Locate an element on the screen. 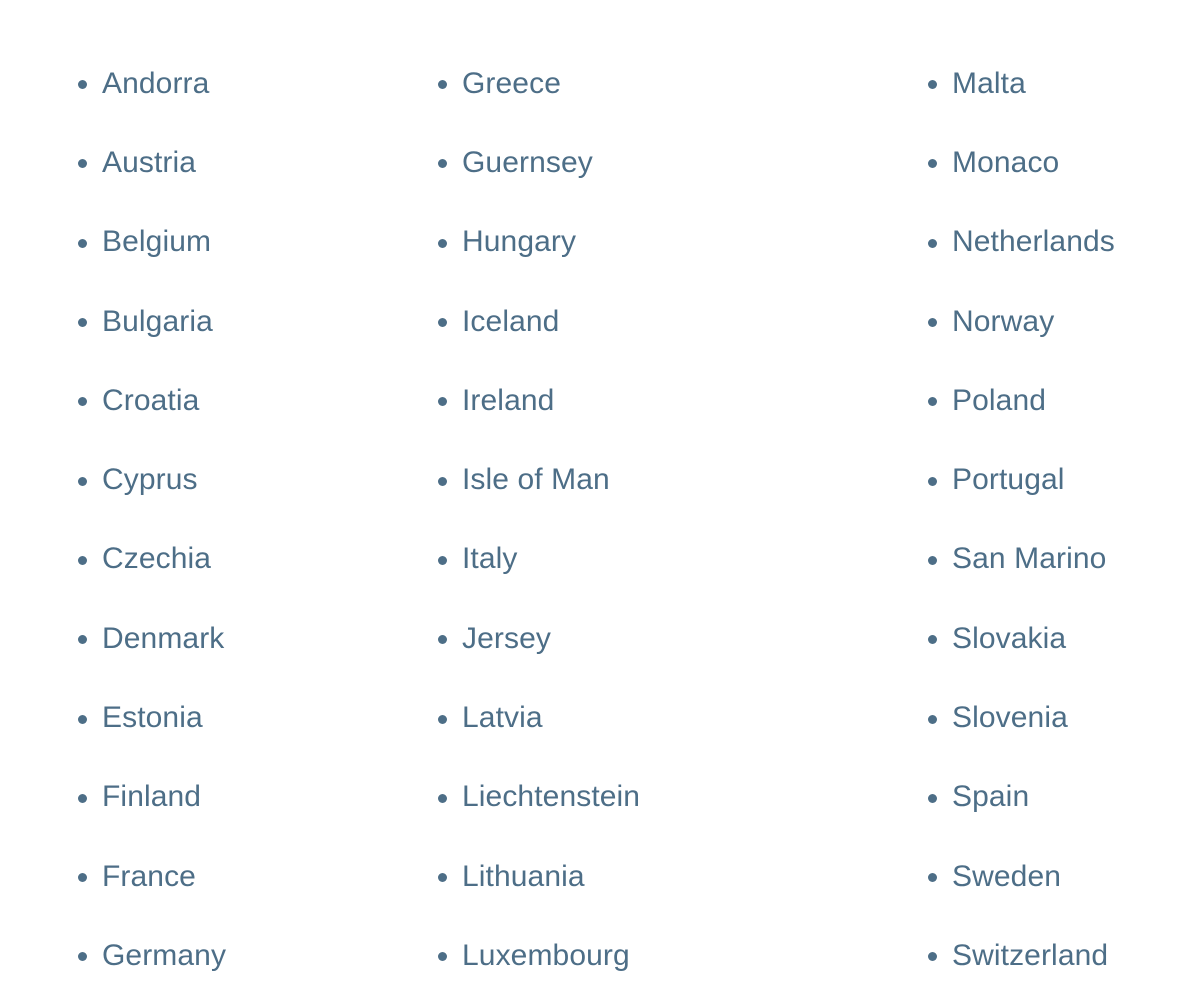  country-name: Malta is located at coordinates (989, 83).